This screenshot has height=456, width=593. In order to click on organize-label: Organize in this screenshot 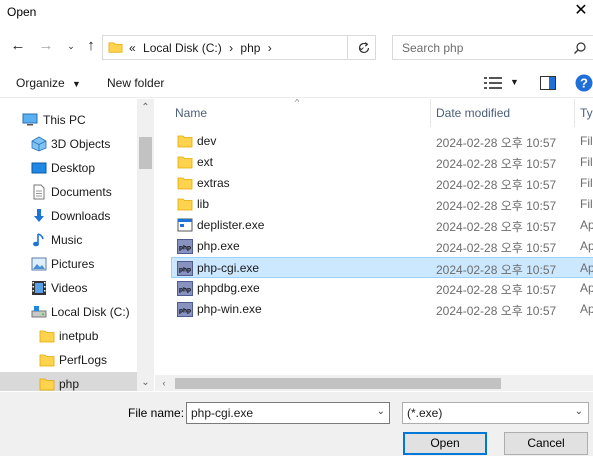, I will do `click(40, 83)`.